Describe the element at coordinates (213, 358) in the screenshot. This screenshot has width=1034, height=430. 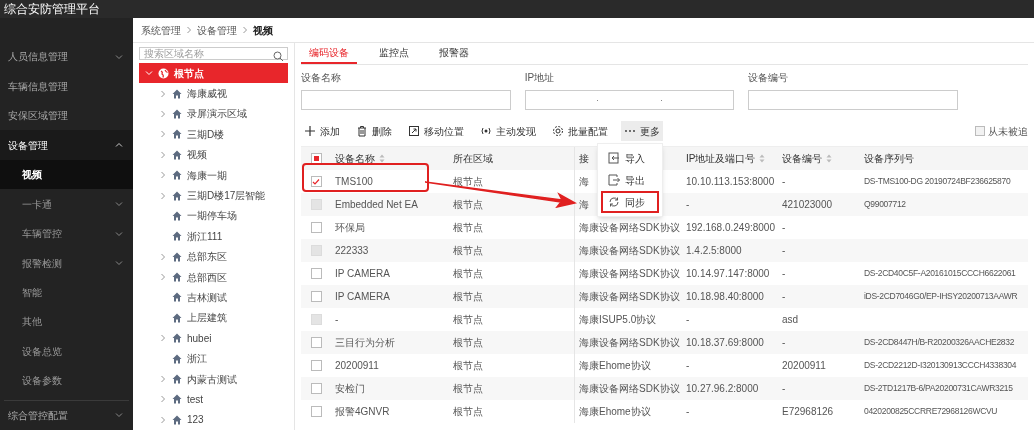
I see `tree-node: 浙江` at that location.